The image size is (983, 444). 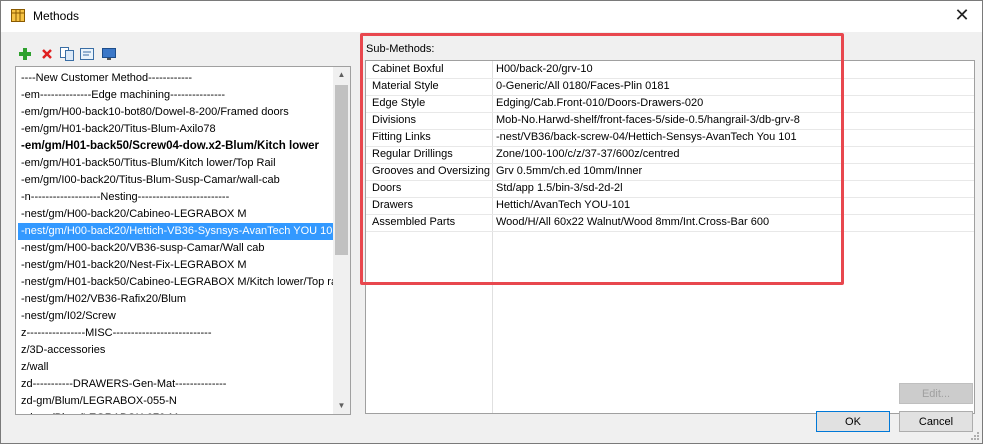 What do you see at coordinates (134, 214) in the screenshot?
I see `list-item: -nest/gm/H00-back20/Cabineo-LEGRABOX M` at bounding box center [134, 214].